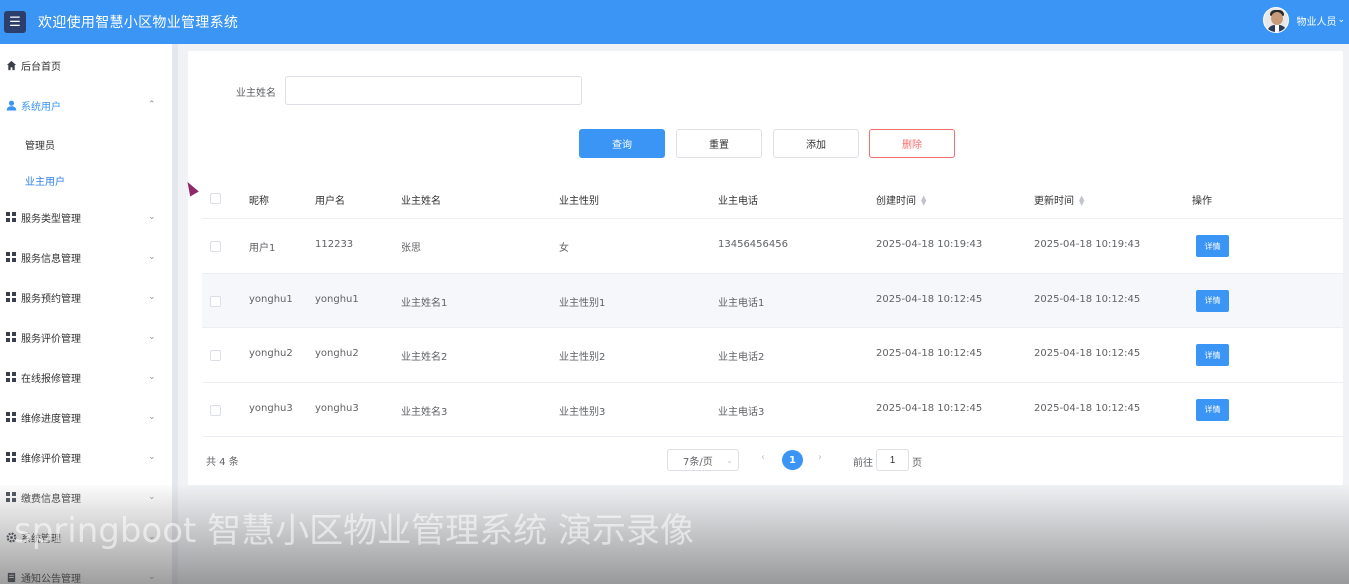 The height and width of the screenshot is (584, 1349). What do you see at coordinates (45, 180) in the screenshot?
I see `sidebar-subitem-owner-users: 业主用户` at bounding box center [45, 180].